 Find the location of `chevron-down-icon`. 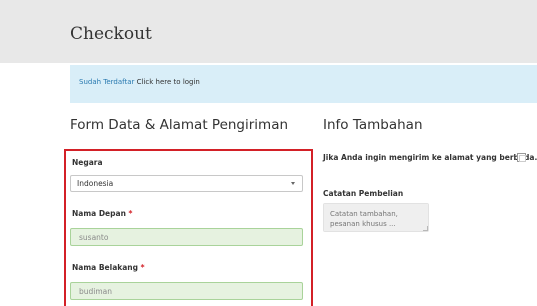

chevron-down-icon is located at coordinates (293, 183).